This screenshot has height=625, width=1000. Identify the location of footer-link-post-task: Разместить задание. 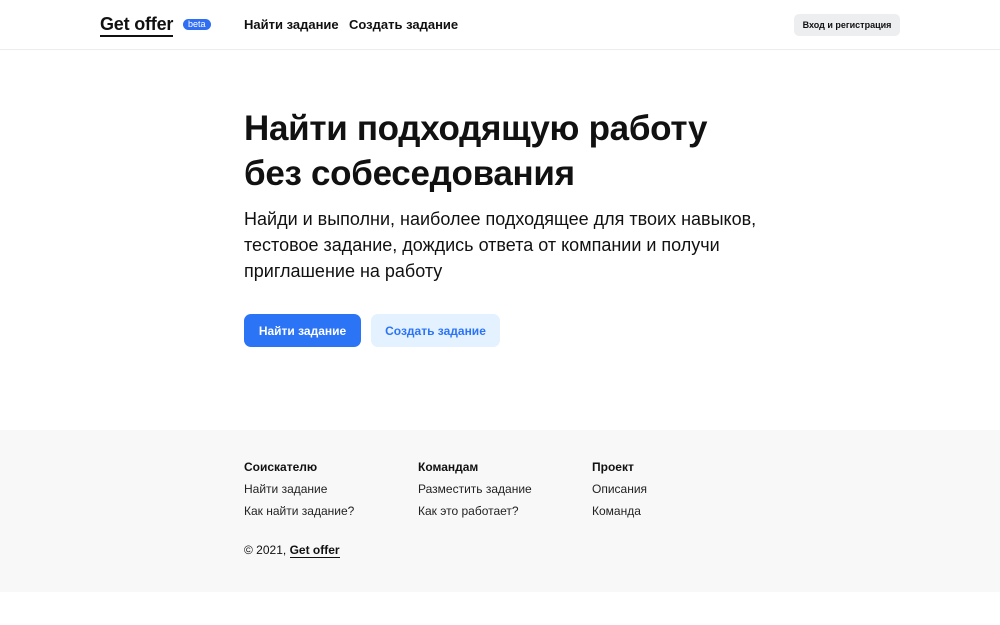
(503, 489).